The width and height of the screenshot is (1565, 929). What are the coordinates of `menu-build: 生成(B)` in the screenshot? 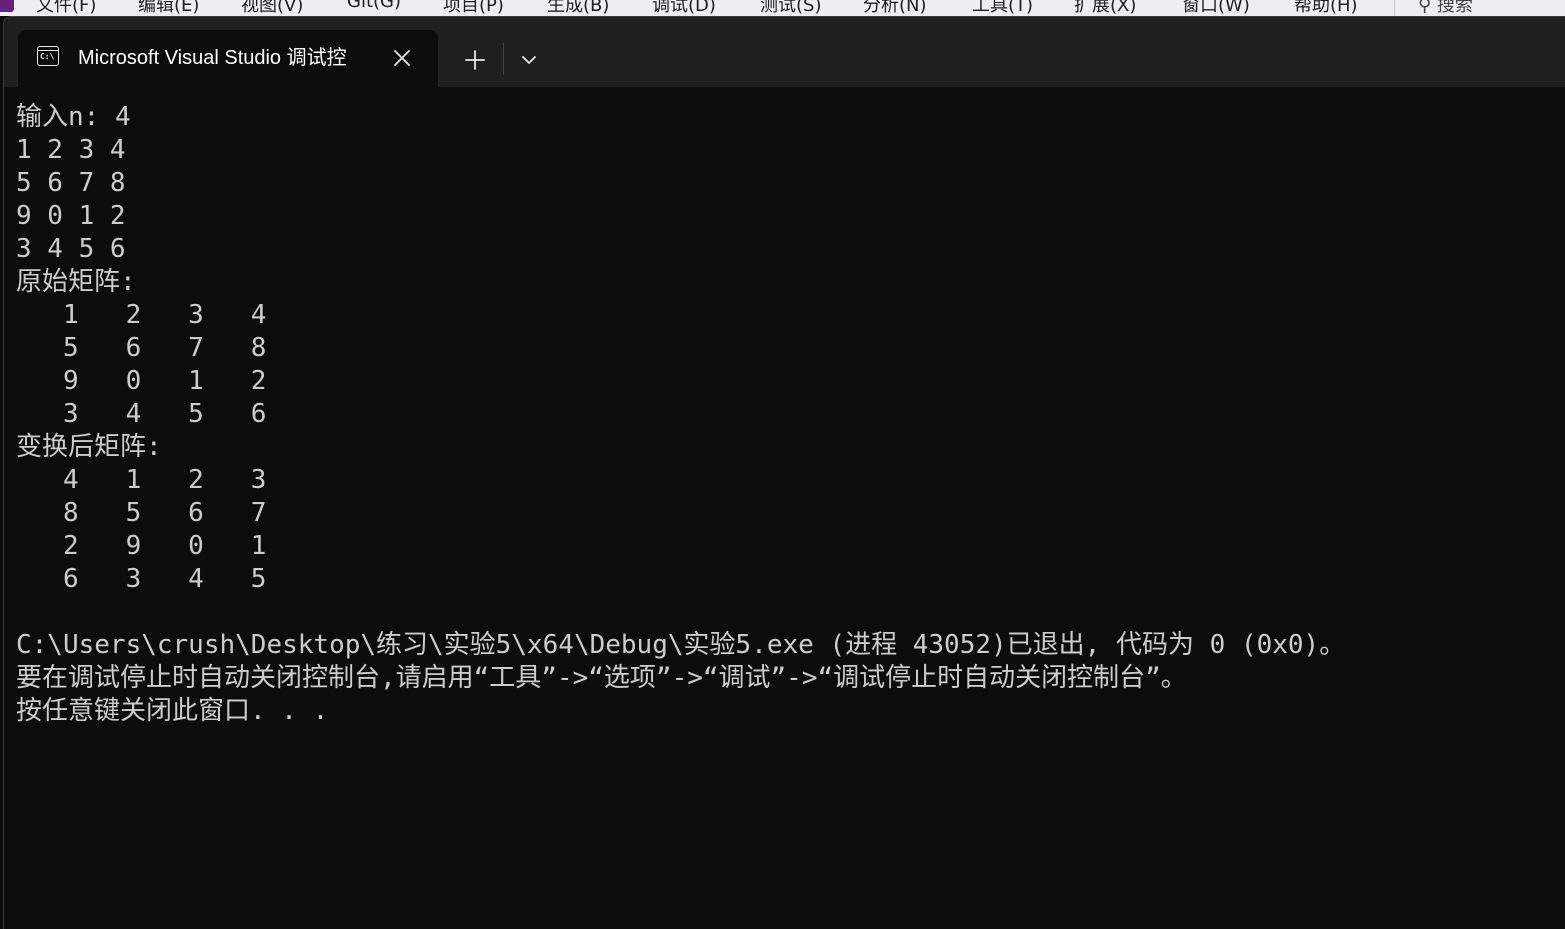 It's located at (578, 8).